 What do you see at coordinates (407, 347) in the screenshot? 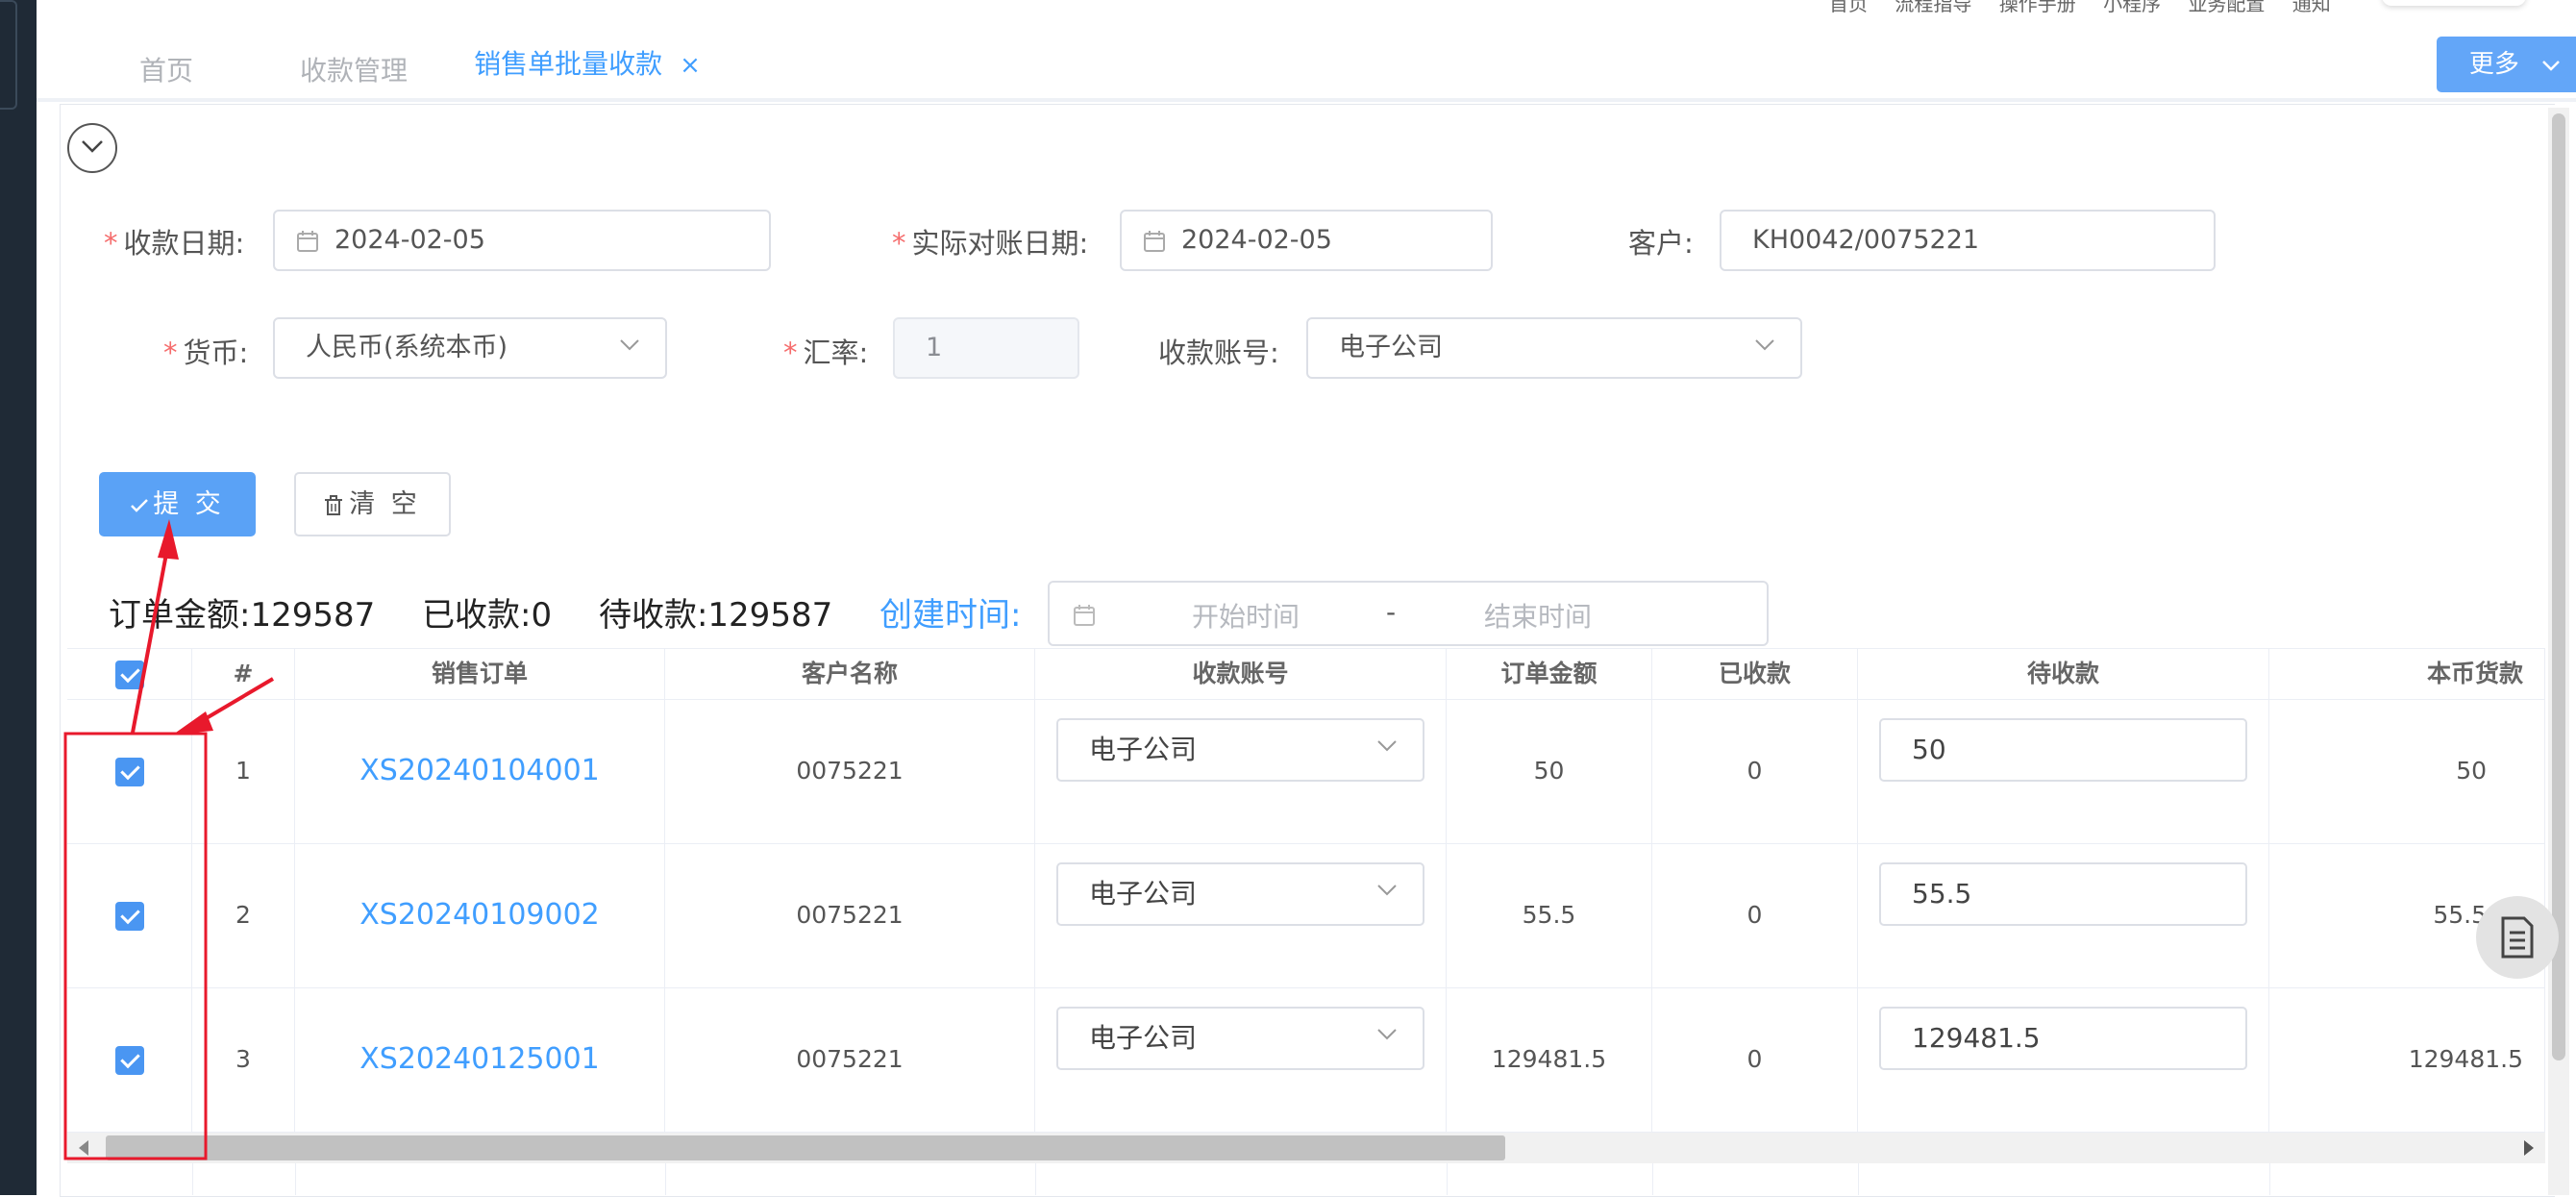
I see `currency-value: 人民币(系统本币)` at bounding box center [407, 347].